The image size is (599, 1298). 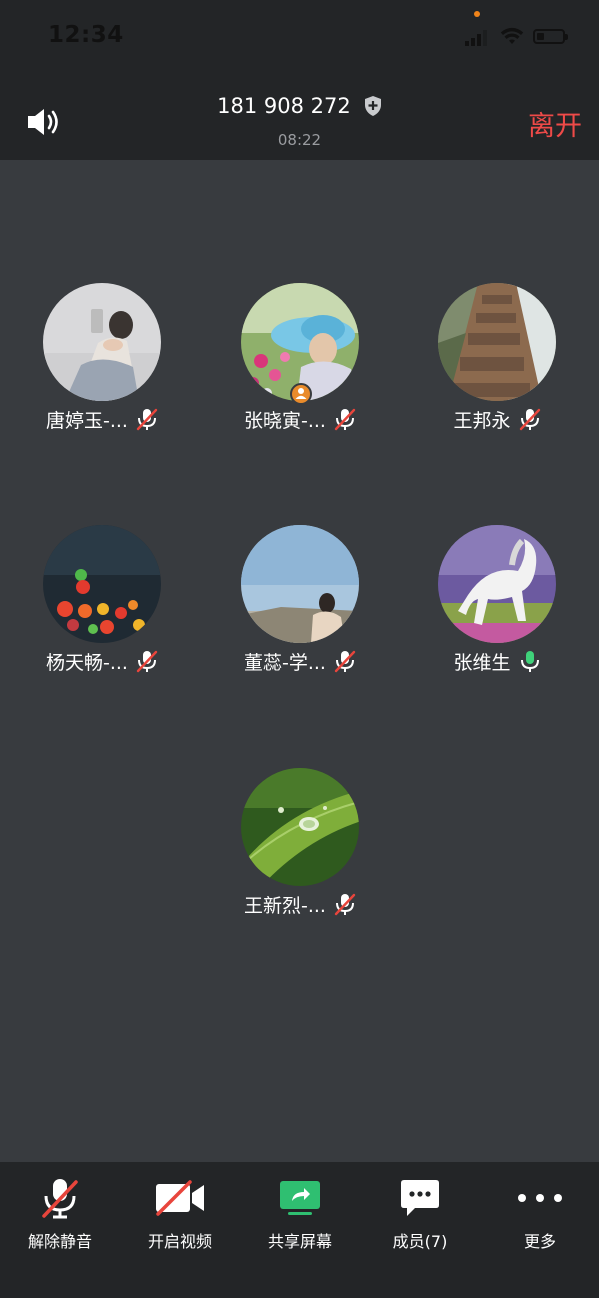 I want to click on members-button: 成员(7), so click(x=420, y=1211).